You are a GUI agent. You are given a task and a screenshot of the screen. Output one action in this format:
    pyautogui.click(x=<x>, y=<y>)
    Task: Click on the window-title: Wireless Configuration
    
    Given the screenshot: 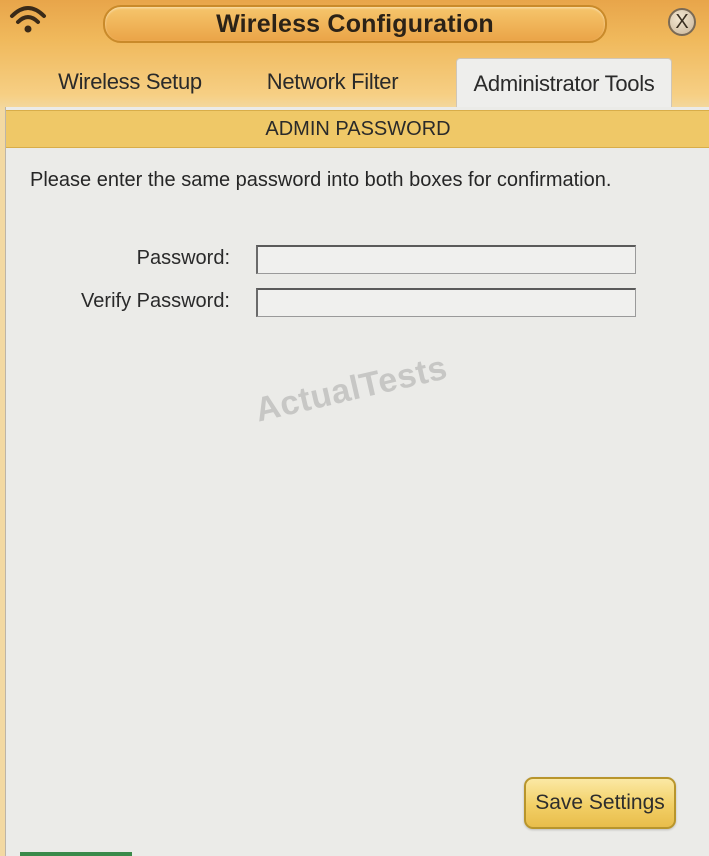 What is the action you would take?
    pyautogui.click(x=355, y=23)
    